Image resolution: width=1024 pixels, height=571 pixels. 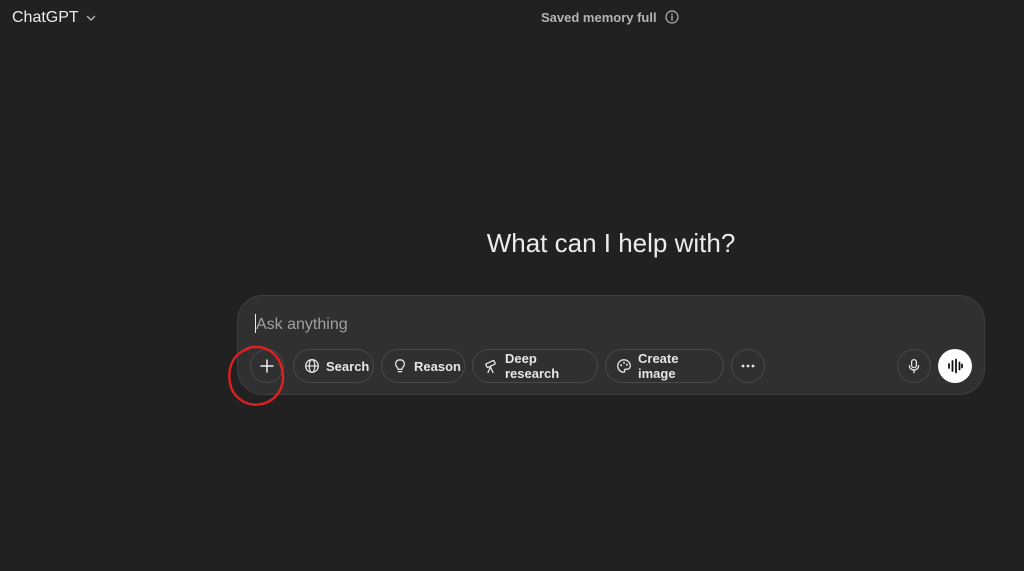 I want to click on globe-icon, so click(x=312, y=366).